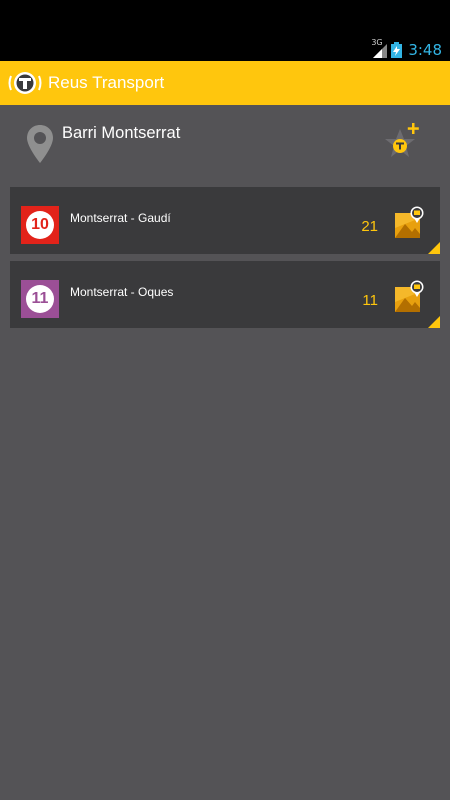 The image size is (450, 800). I want to click on add-favorite-button, so click(402, 141).